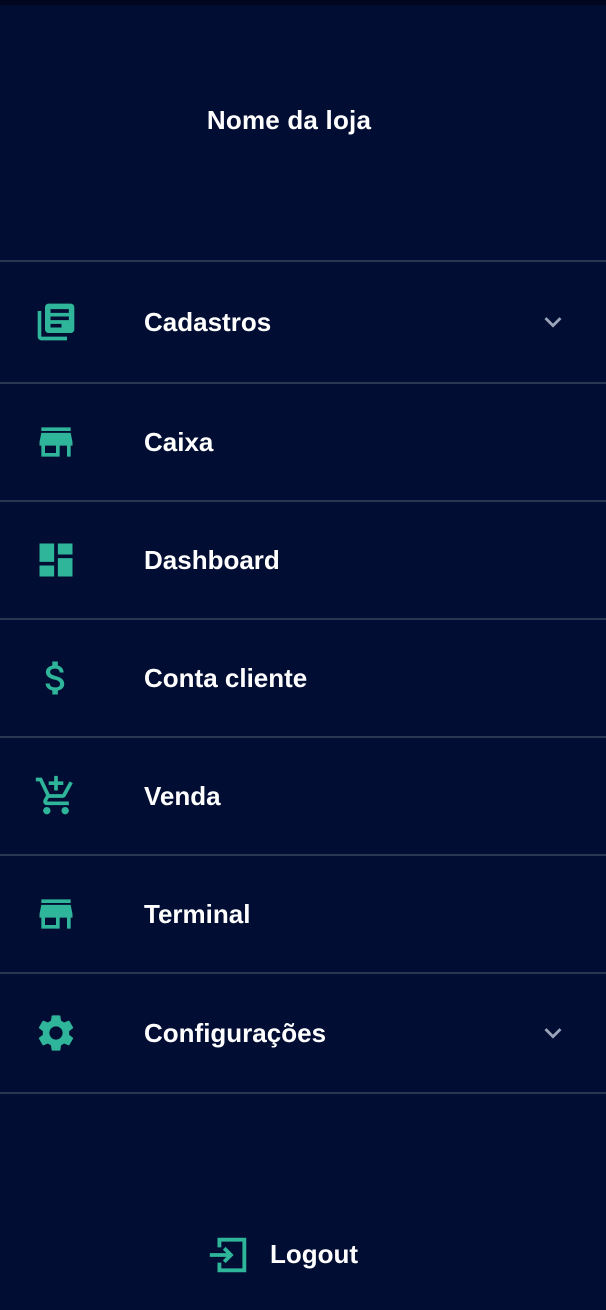 The image size is (606, 1310). I want to click on menu-item-label: Caixa, so click(179, 442).